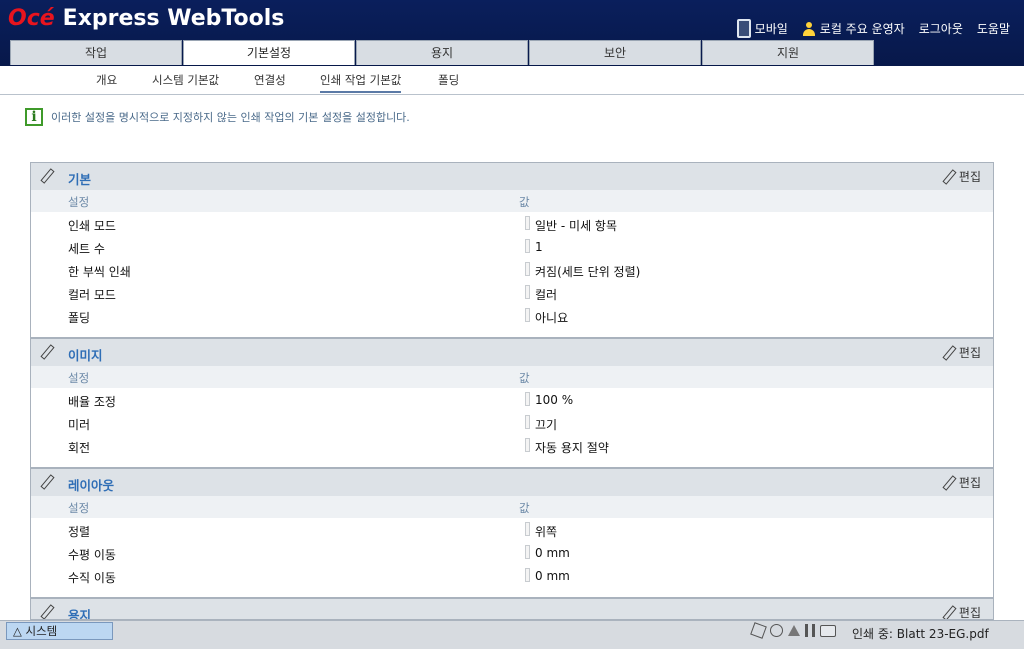 The image size is (1024, 649). Describe the element at coordinates (80, 614) in the screenshot. I see `section-title: 용지` at that location.